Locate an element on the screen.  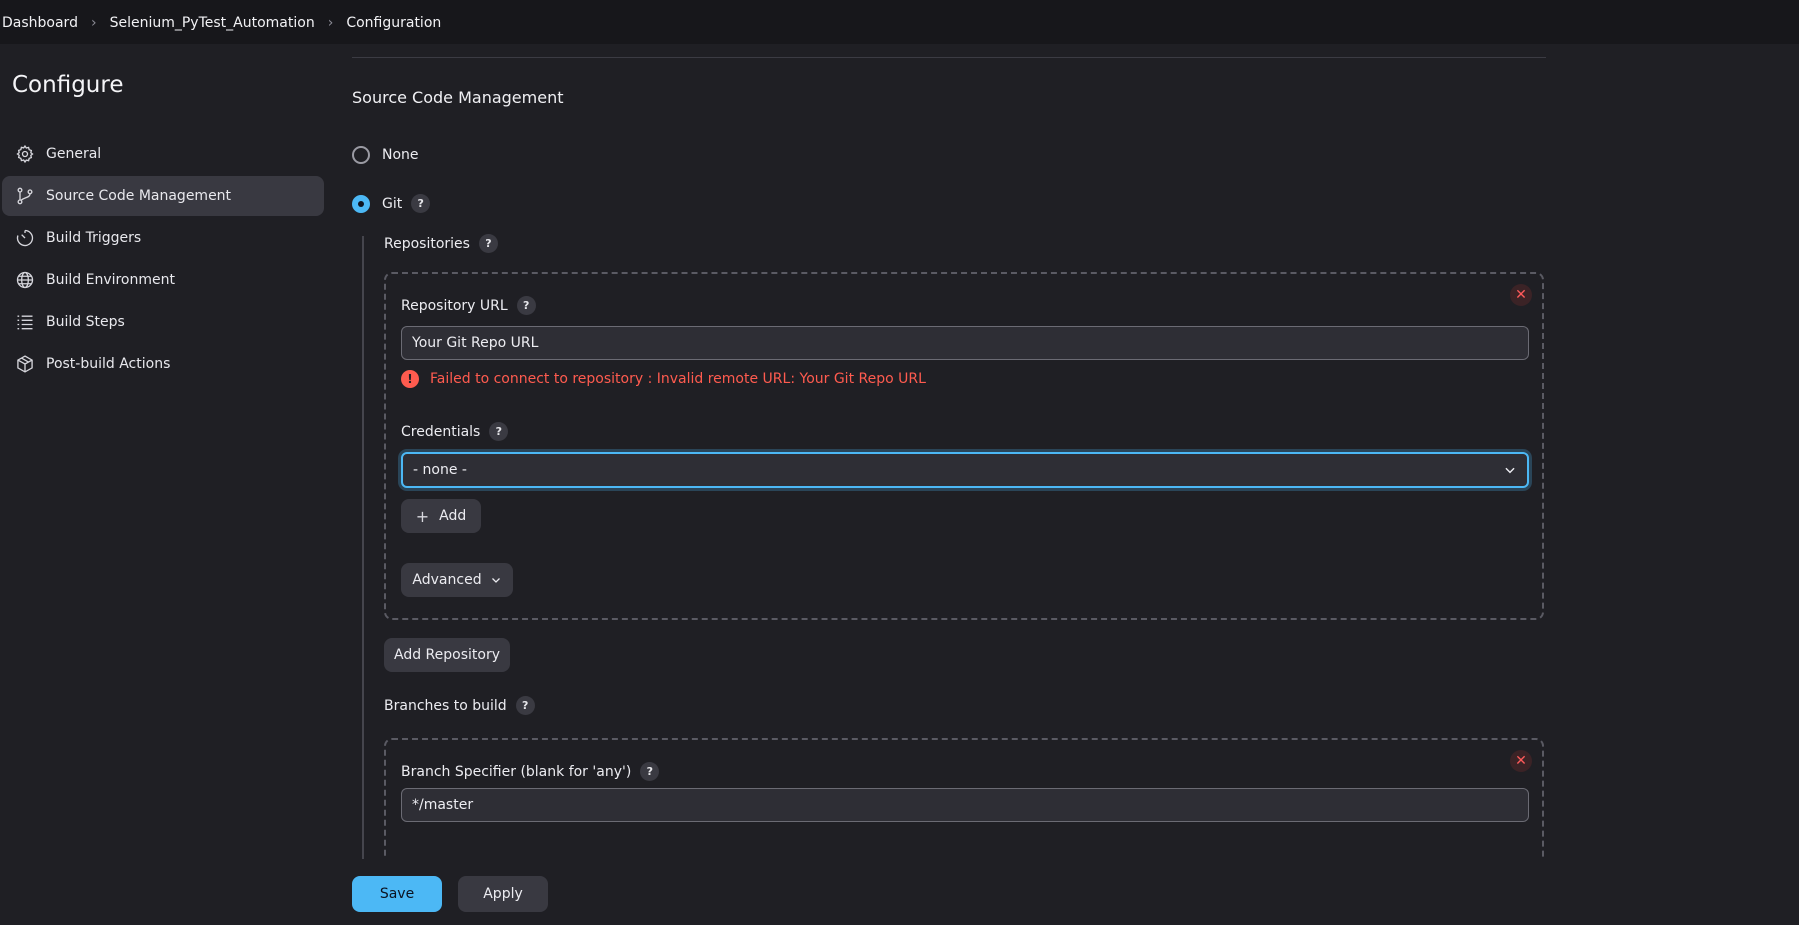
branches-label-text: Branches to build is located at coordinates (445, 705).